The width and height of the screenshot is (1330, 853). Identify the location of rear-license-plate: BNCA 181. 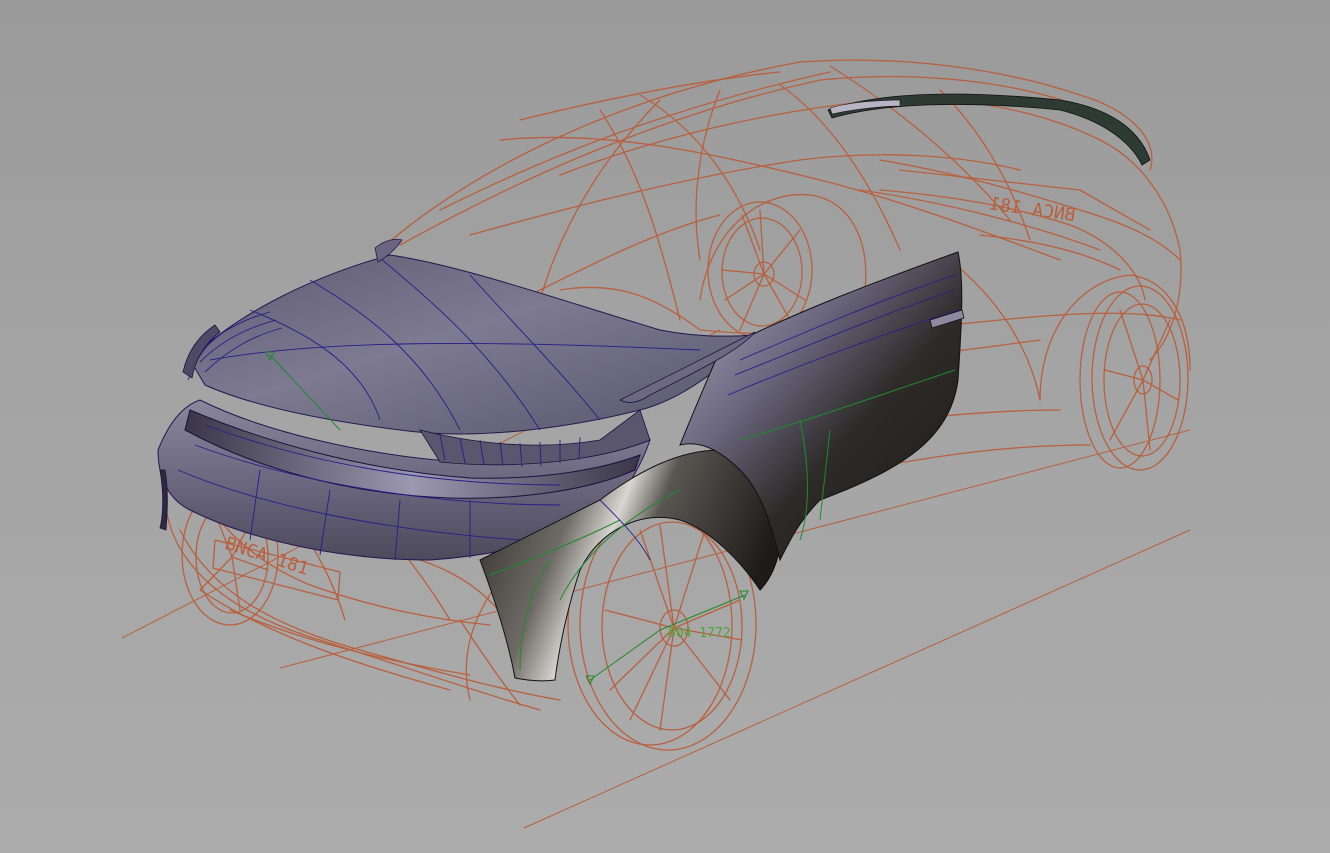
(1032, 209).